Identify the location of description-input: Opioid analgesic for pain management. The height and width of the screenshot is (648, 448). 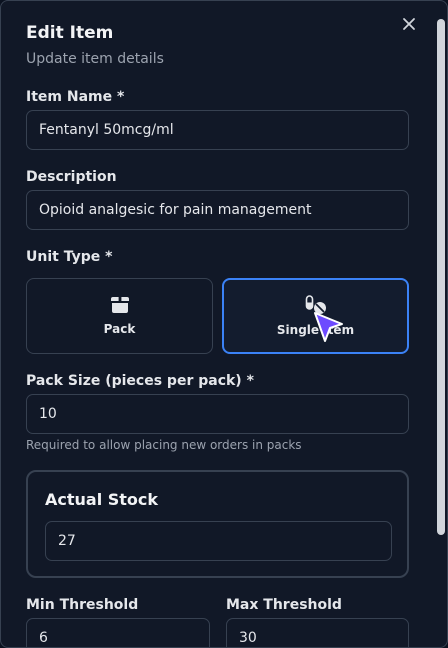
(217, 210).